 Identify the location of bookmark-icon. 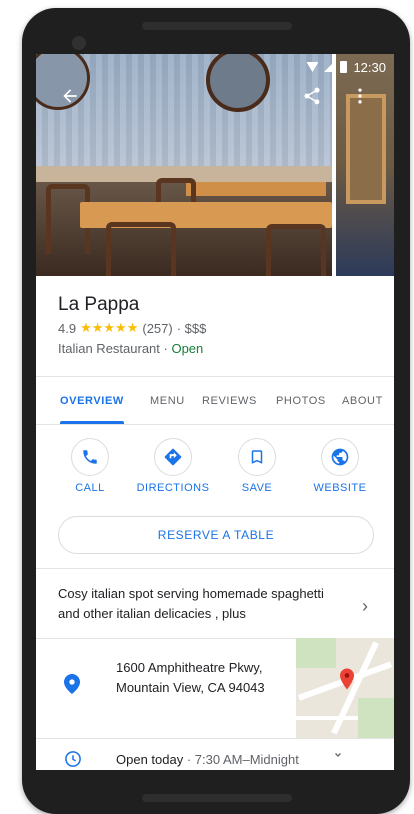
(257, 457).